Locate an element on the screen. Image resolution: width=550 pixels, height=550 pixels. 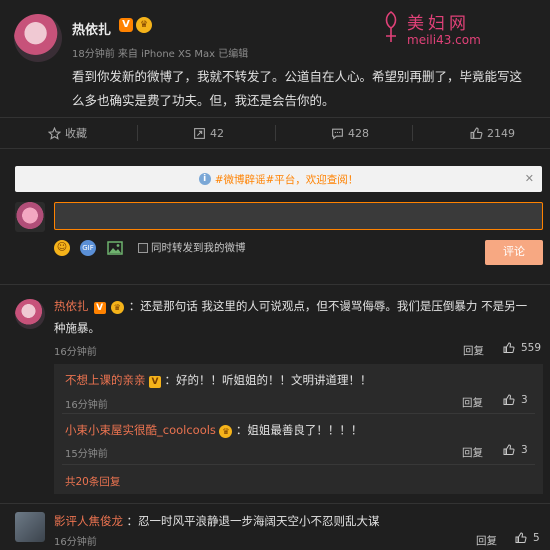
watermark-logo-icon is located at coordinates (391, 26).